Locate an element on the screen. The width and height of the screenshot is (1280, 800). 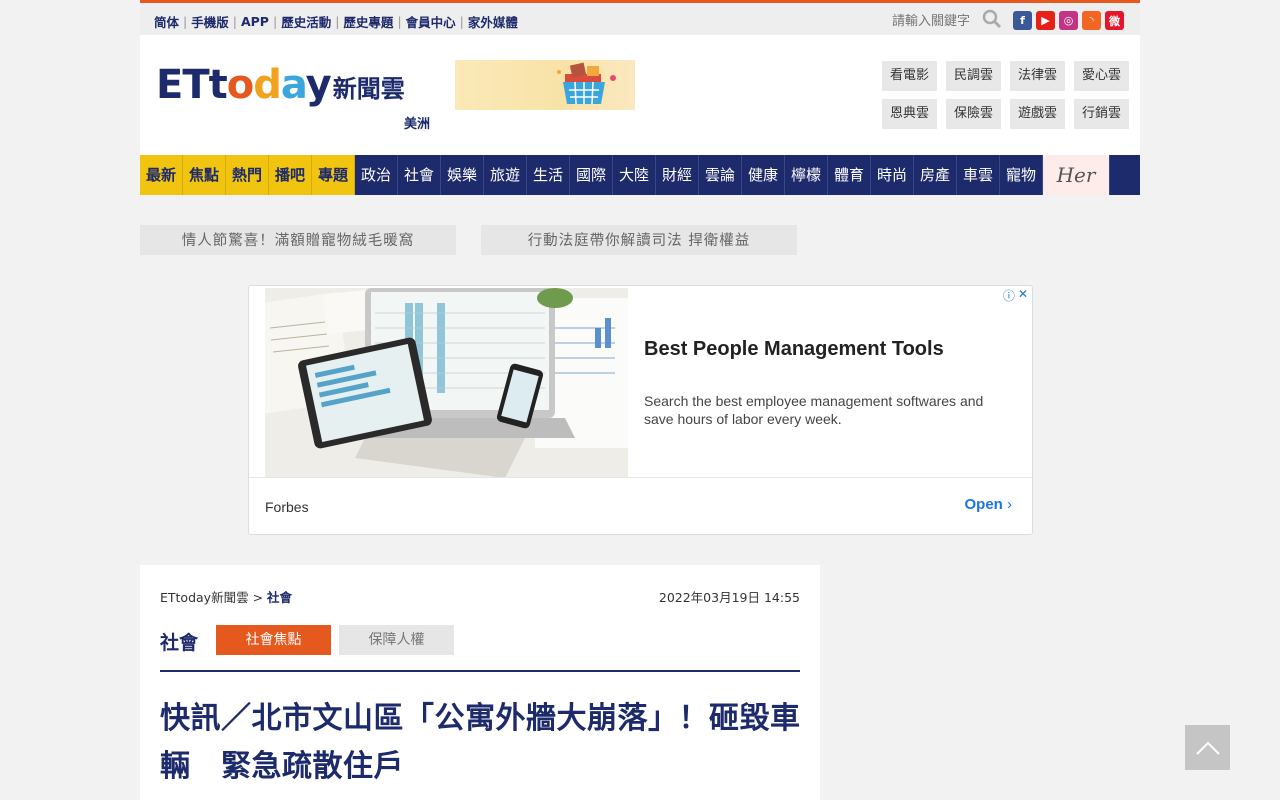
top-link: 简体 is located at coordinates (166, 21).